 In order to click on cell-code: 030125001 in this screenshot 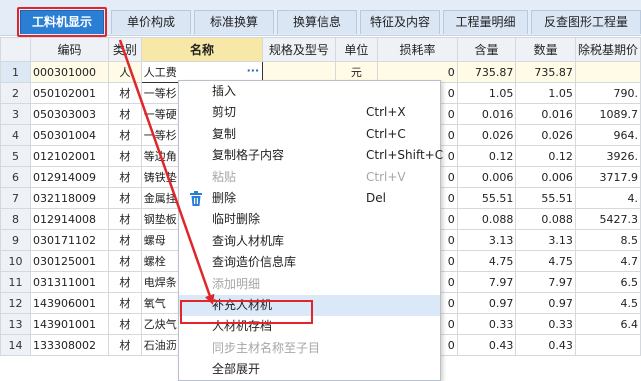, I will do `click(69, 261)`.